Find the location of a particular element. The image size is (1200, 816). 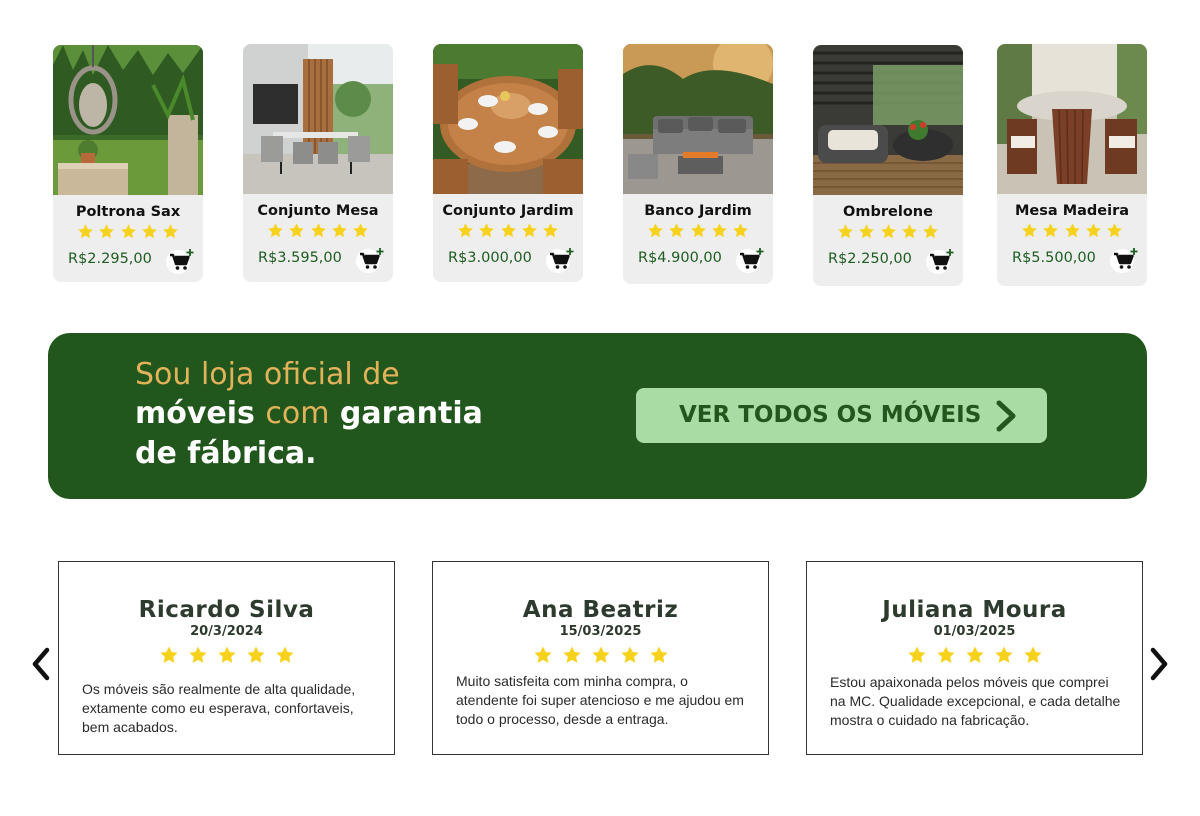

review-date: 01/03/2025 is located at coordinates (974, 631).